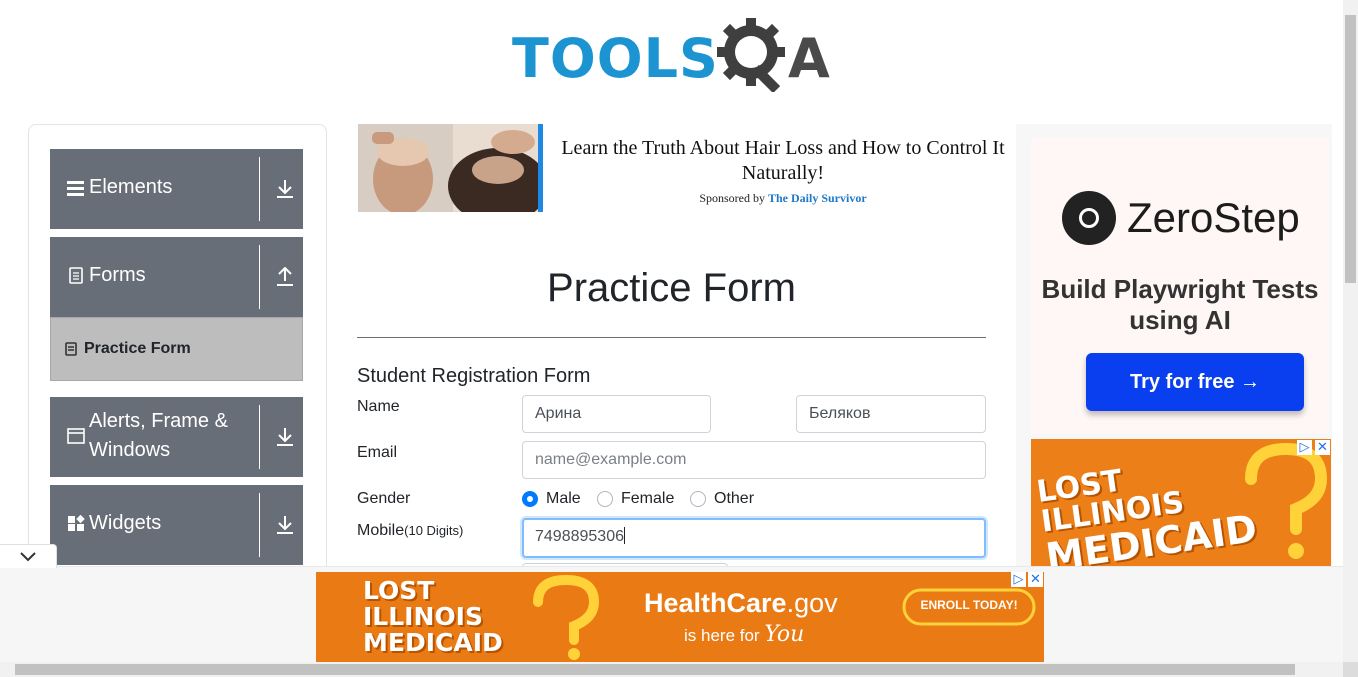 This screenshot has height=677, width=1358. I want to click on sidebar-group-forms: Forms, so click(176, 277).